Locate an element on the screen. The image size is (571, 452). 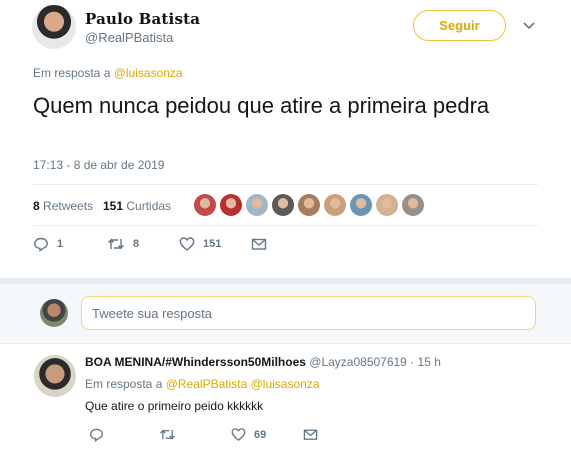
author-handle: @RealPBatista is located at coordinates (129, 37).